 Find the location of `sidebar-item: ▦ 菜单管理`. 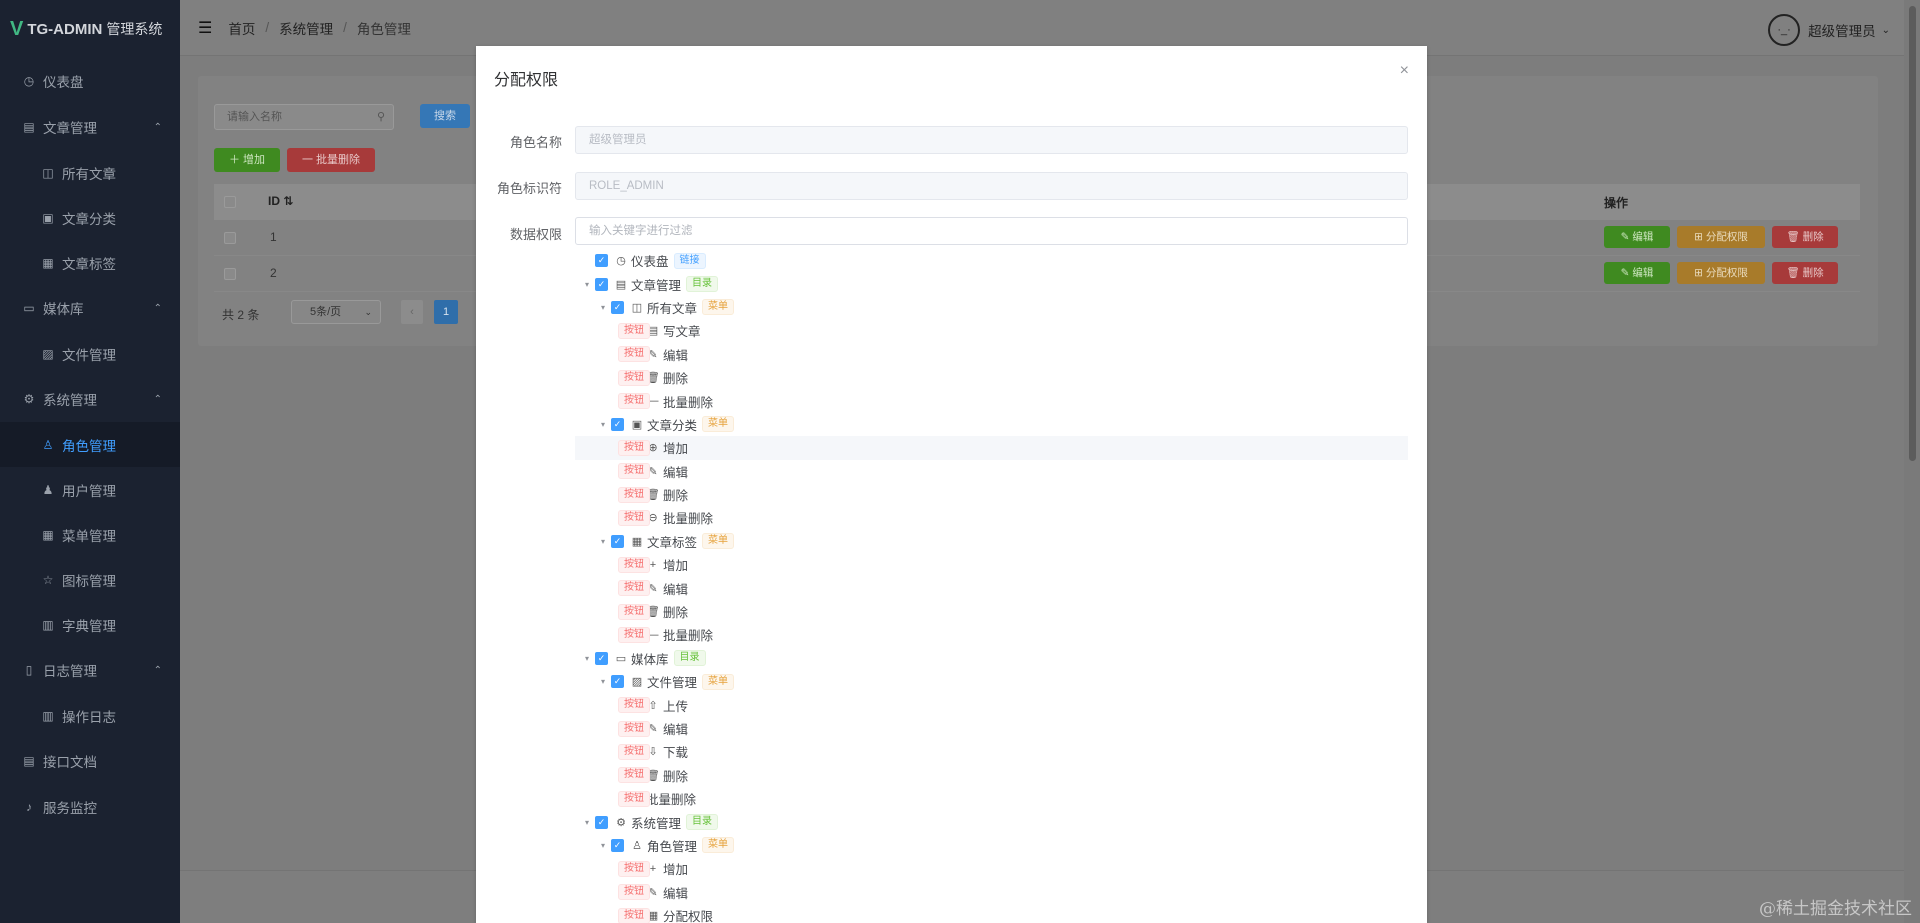

sidebar-item: ▦ 菜单管理 is located at coordinates (90, 534).